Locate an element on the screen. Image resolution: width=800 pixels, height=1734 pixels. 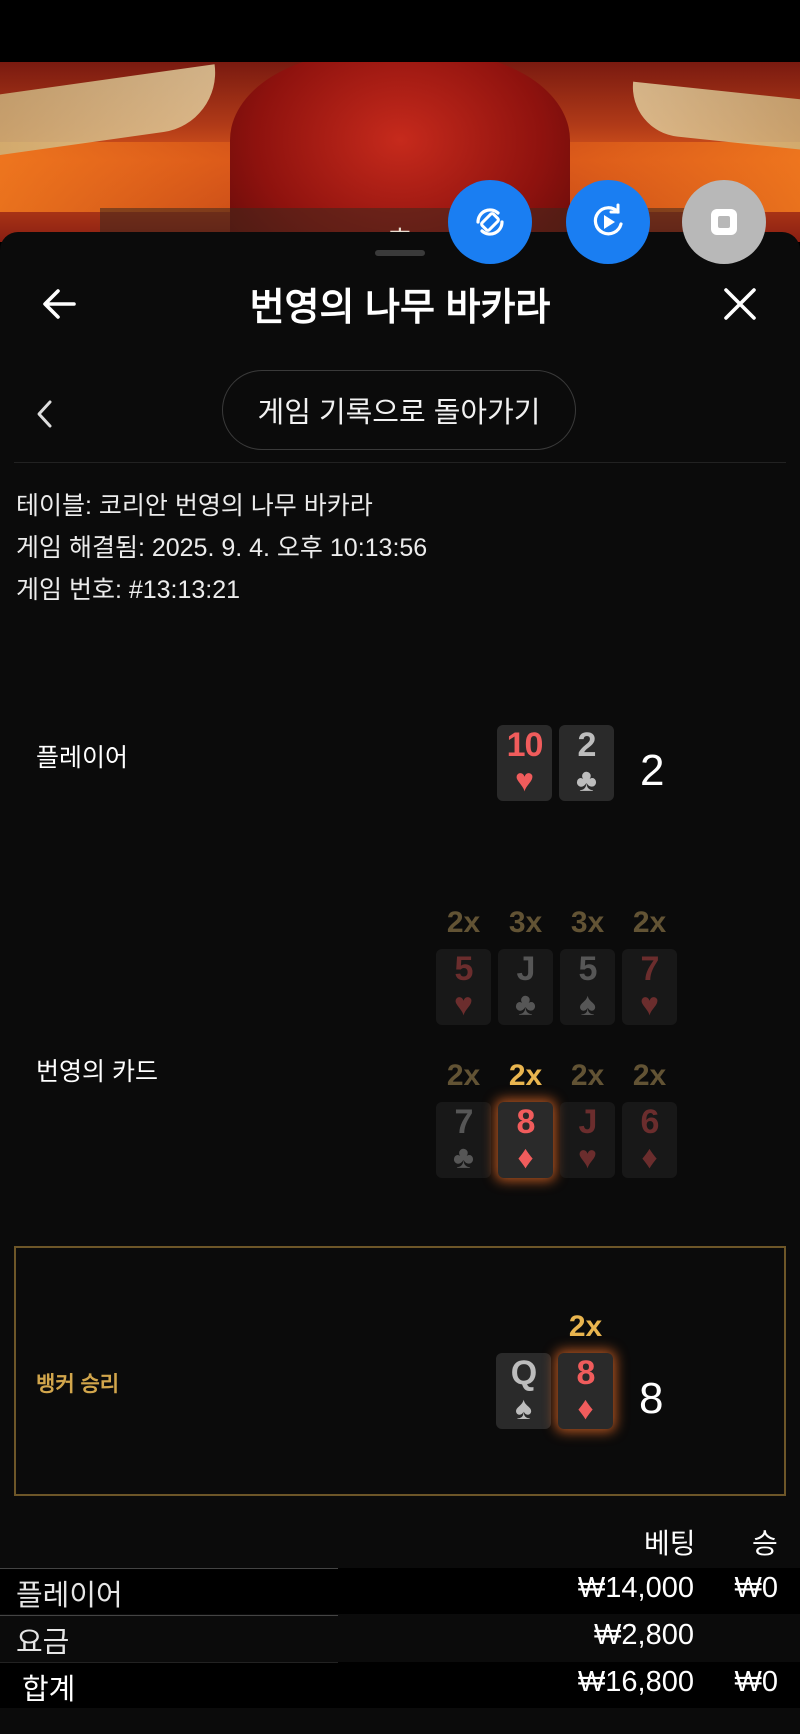
row-bet: ₩14,000 is located at coordinates (635, 1588).